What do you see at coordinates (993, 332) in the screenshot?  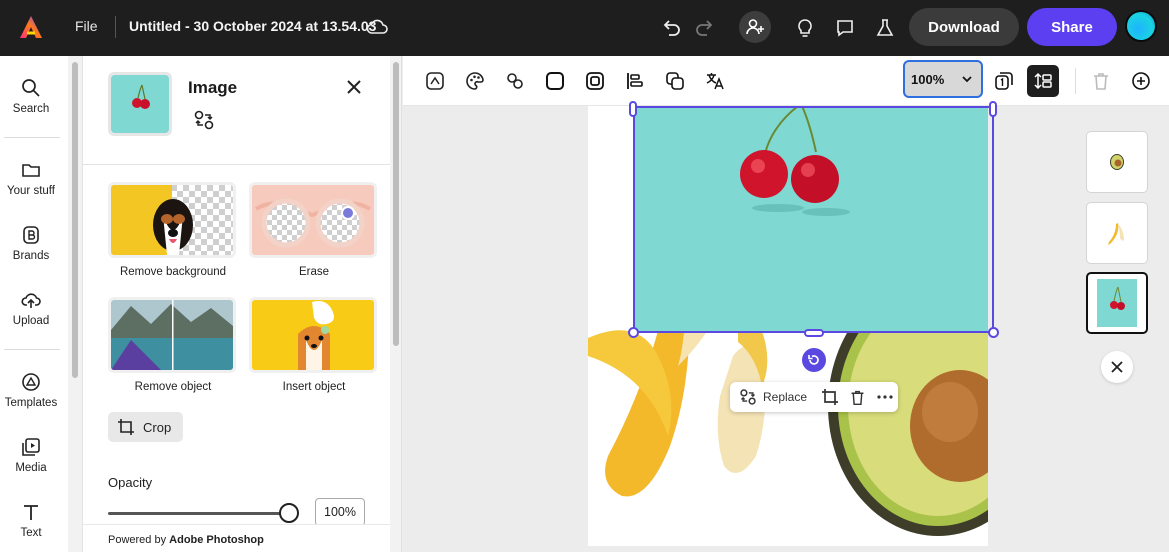 I see `resize-handle-bottom-right` at bounding box center [993, 332].